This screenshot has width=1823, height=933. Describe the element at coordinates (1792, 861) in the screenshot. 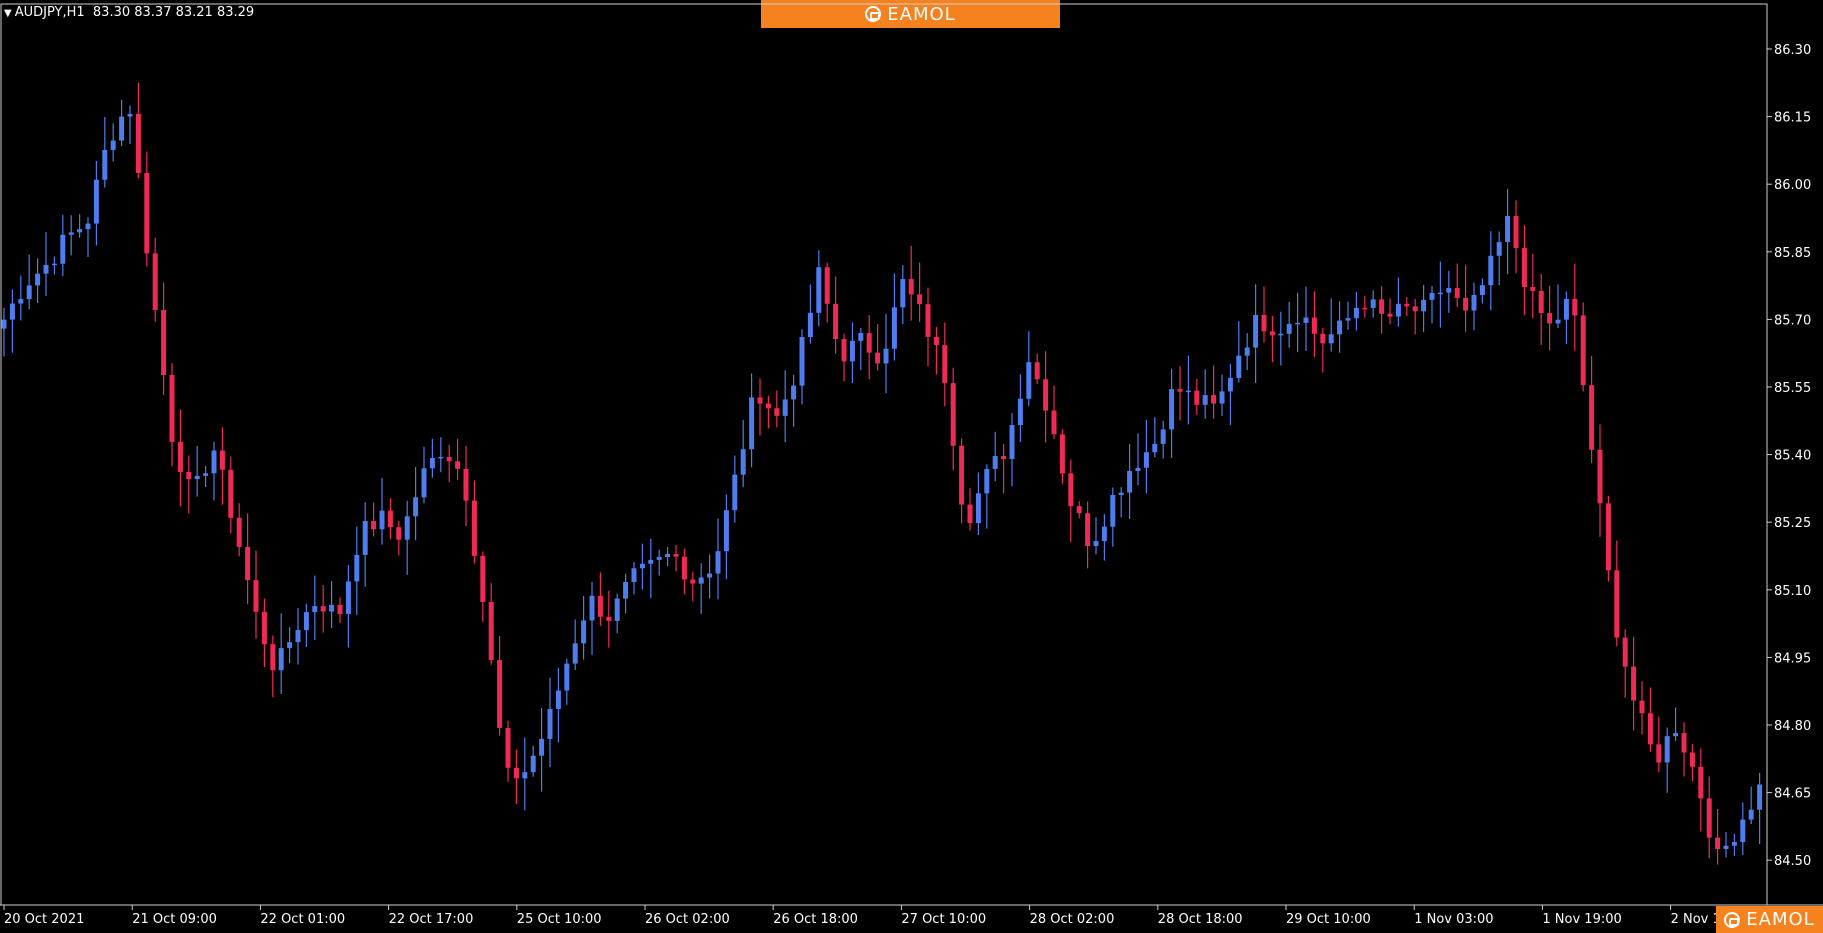

I see `y-tick-label: 84.50` at that location.